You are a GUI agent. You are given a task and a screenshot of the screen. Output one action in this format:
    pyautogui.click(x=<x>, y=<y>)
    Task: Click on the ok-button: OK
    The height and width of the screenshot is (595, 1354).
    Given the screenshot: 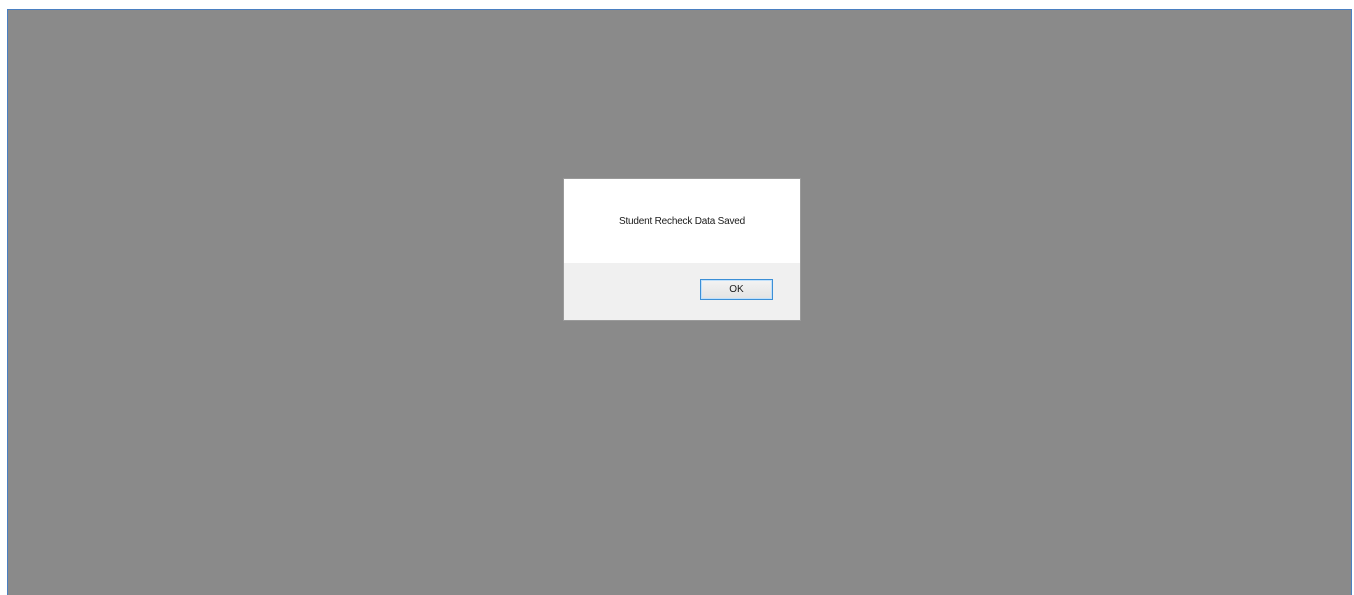 What is the action you would take?
    pyautogui.click(x=736, y=289)
    